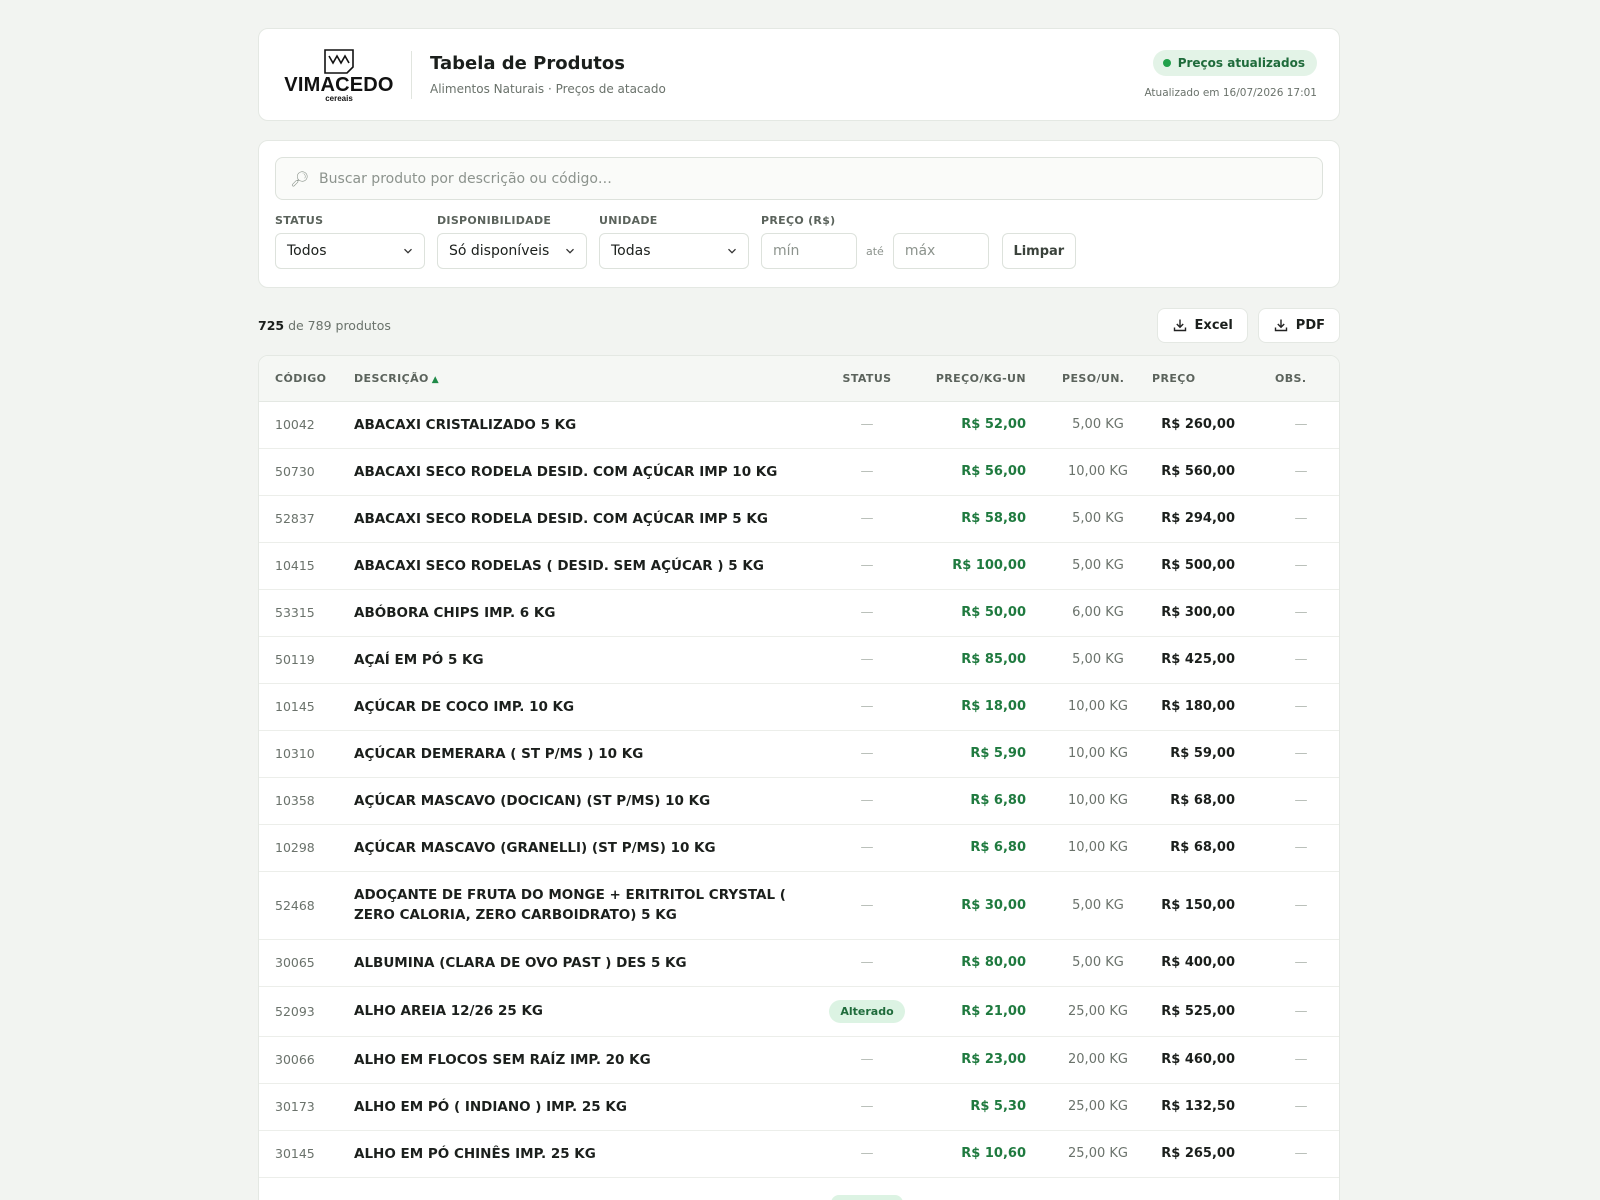  Describe the element at coordinates (1102, 379) in the screenshot. I see `col-header-weight: PESO/UN.` at that location.